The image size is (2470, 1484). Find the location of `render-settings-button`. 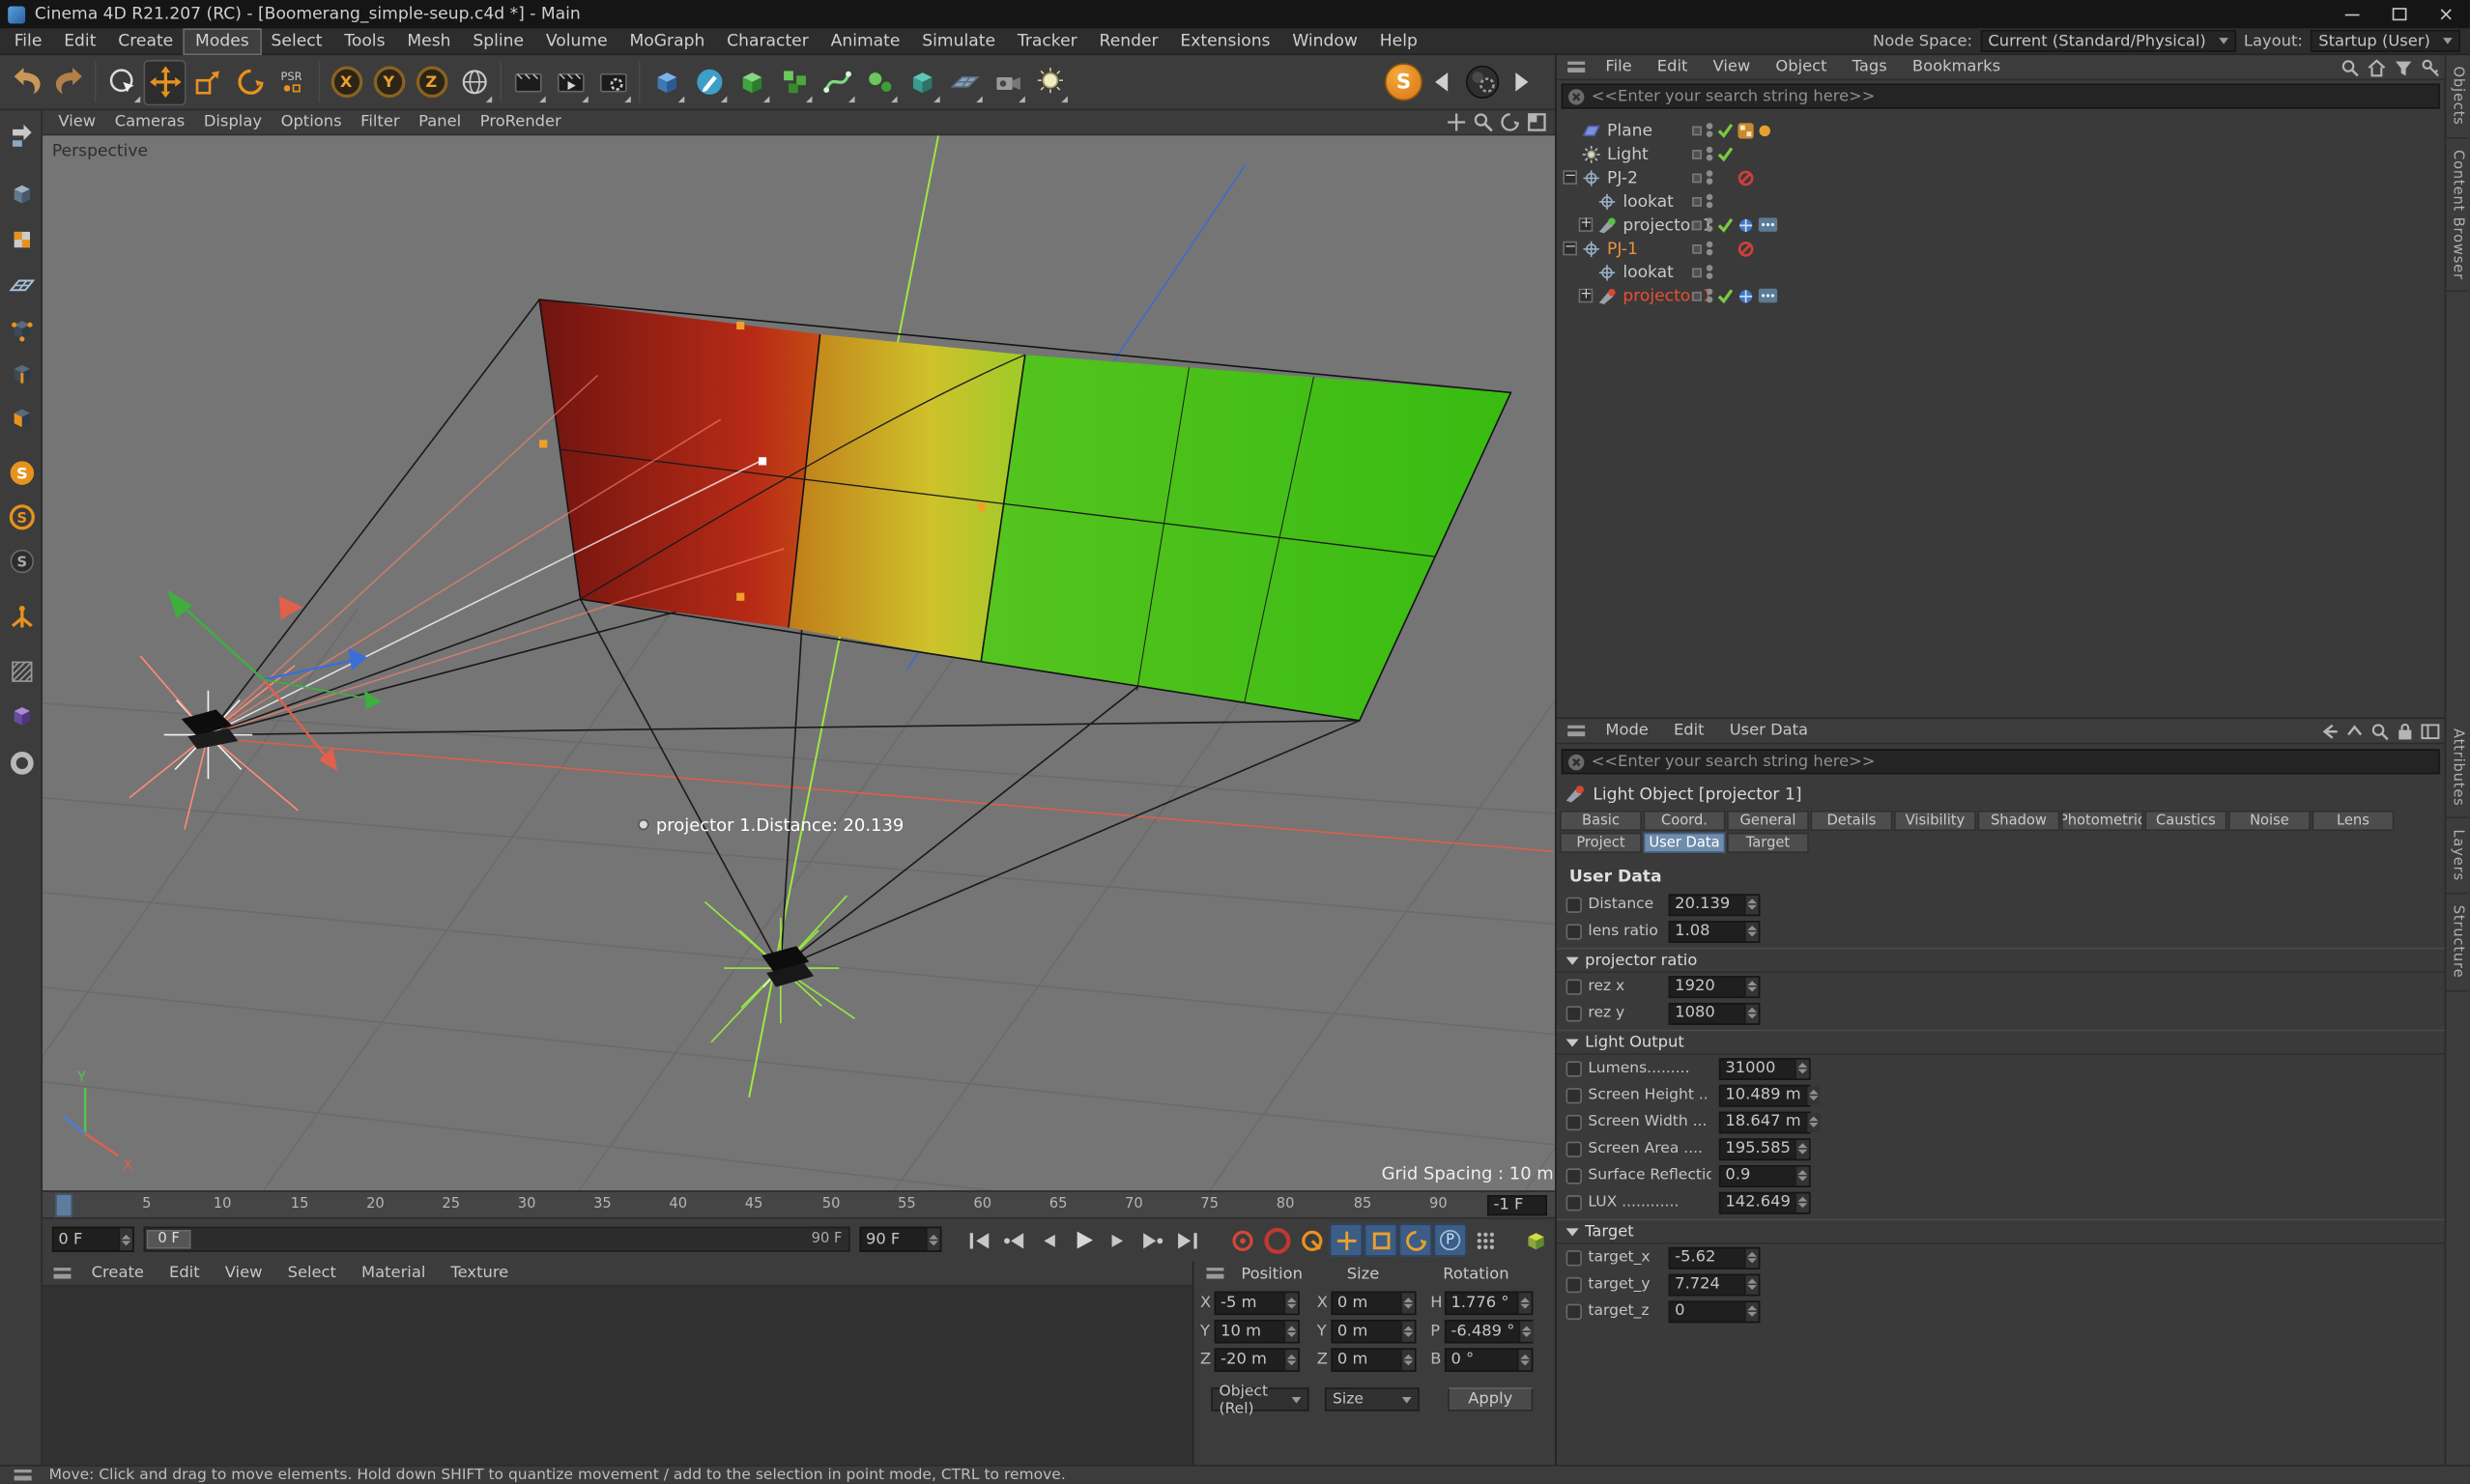

render-settings-button is located at coordinates (612, 81).